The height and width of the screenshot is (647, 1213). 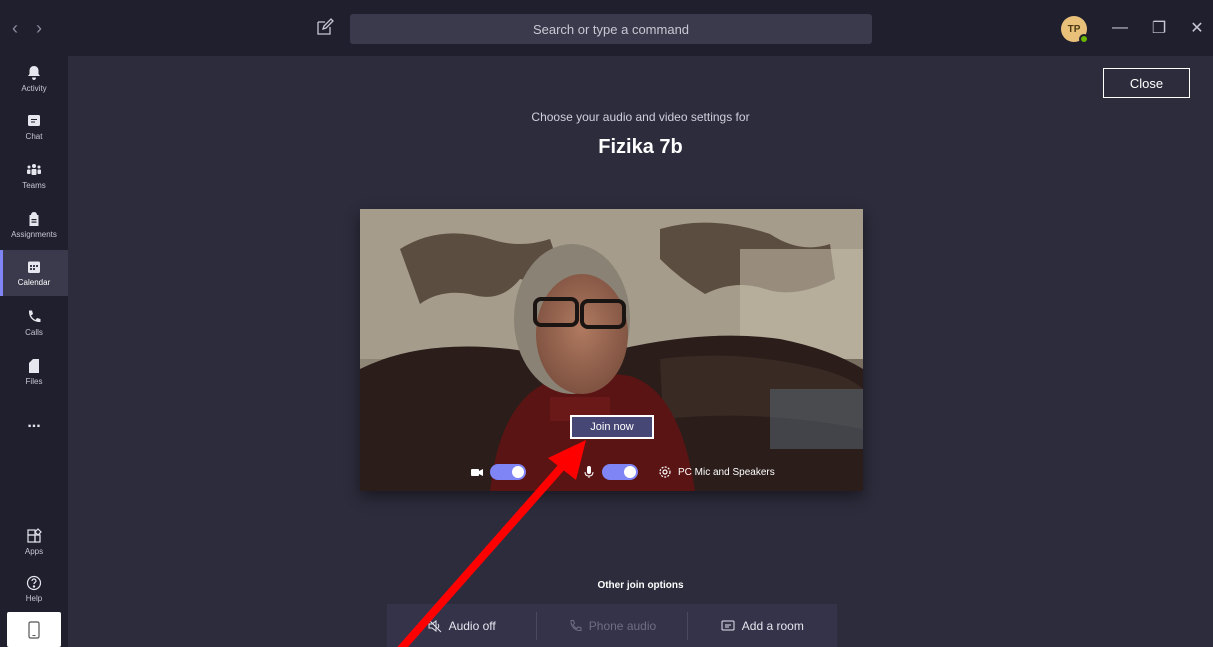 I want to click on prejoin-subtitle: Choose your audio and video settings for, so click(x=640, y=117).